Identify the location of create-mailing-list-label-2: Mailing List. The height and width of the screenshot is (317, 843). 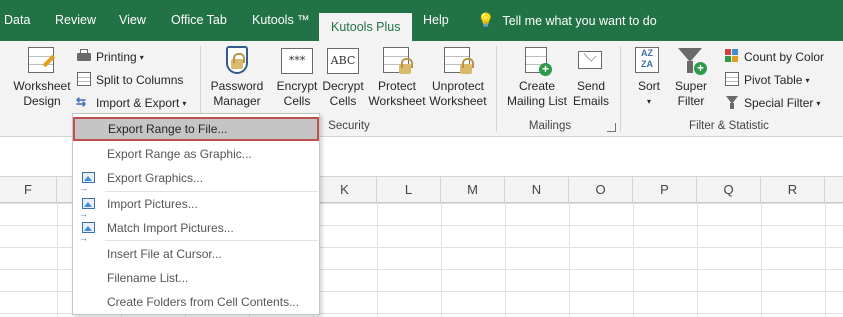
(537, 101).